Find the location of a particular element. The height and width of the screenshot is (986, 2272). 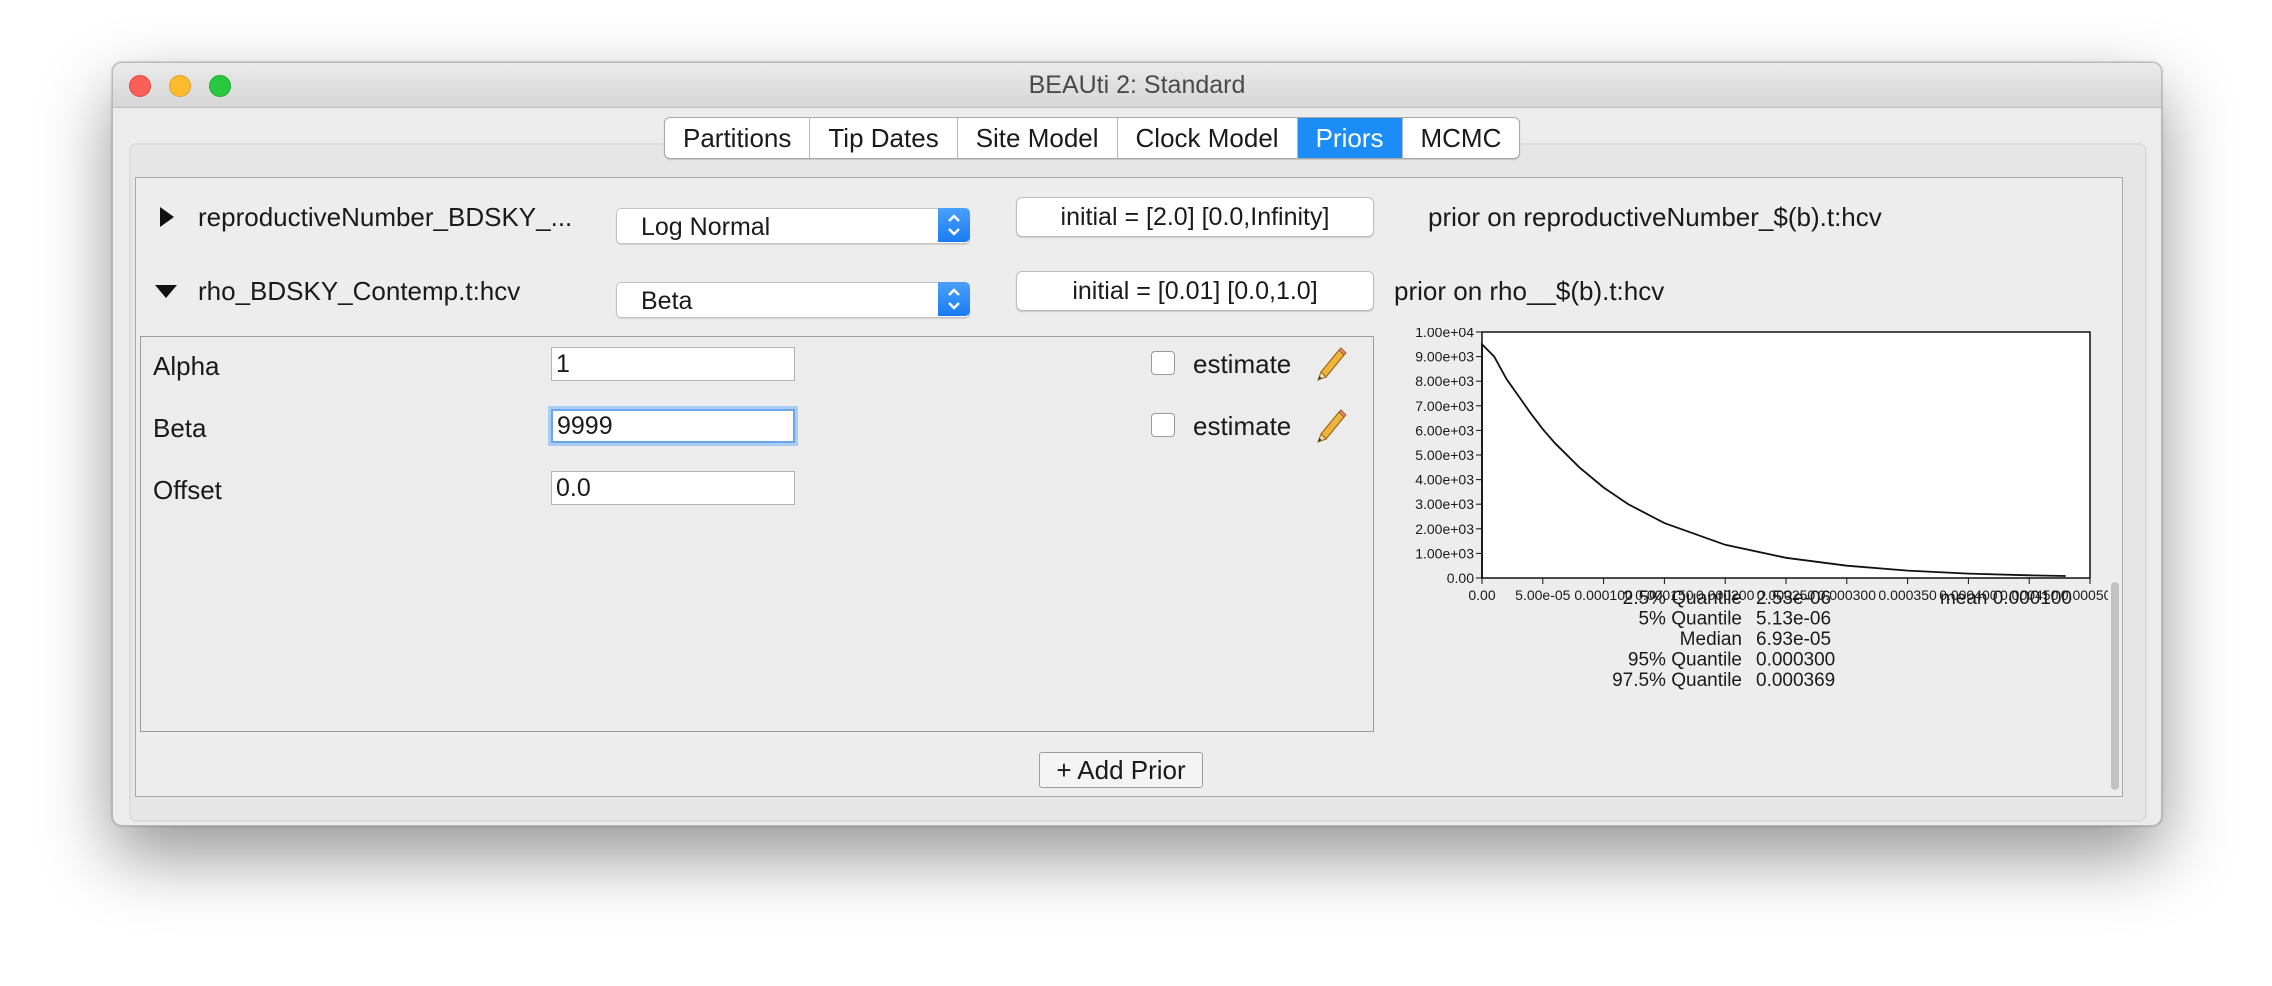

tab-tip-dates: Tip Dates is located at coordinates (884, 138).